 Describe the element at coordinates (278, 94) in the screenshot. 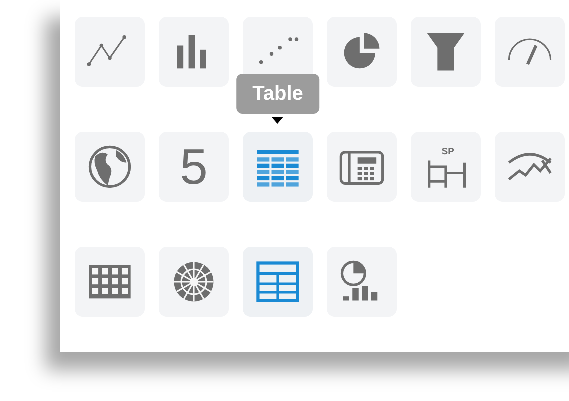

I see `tooltip: Table` at that location.